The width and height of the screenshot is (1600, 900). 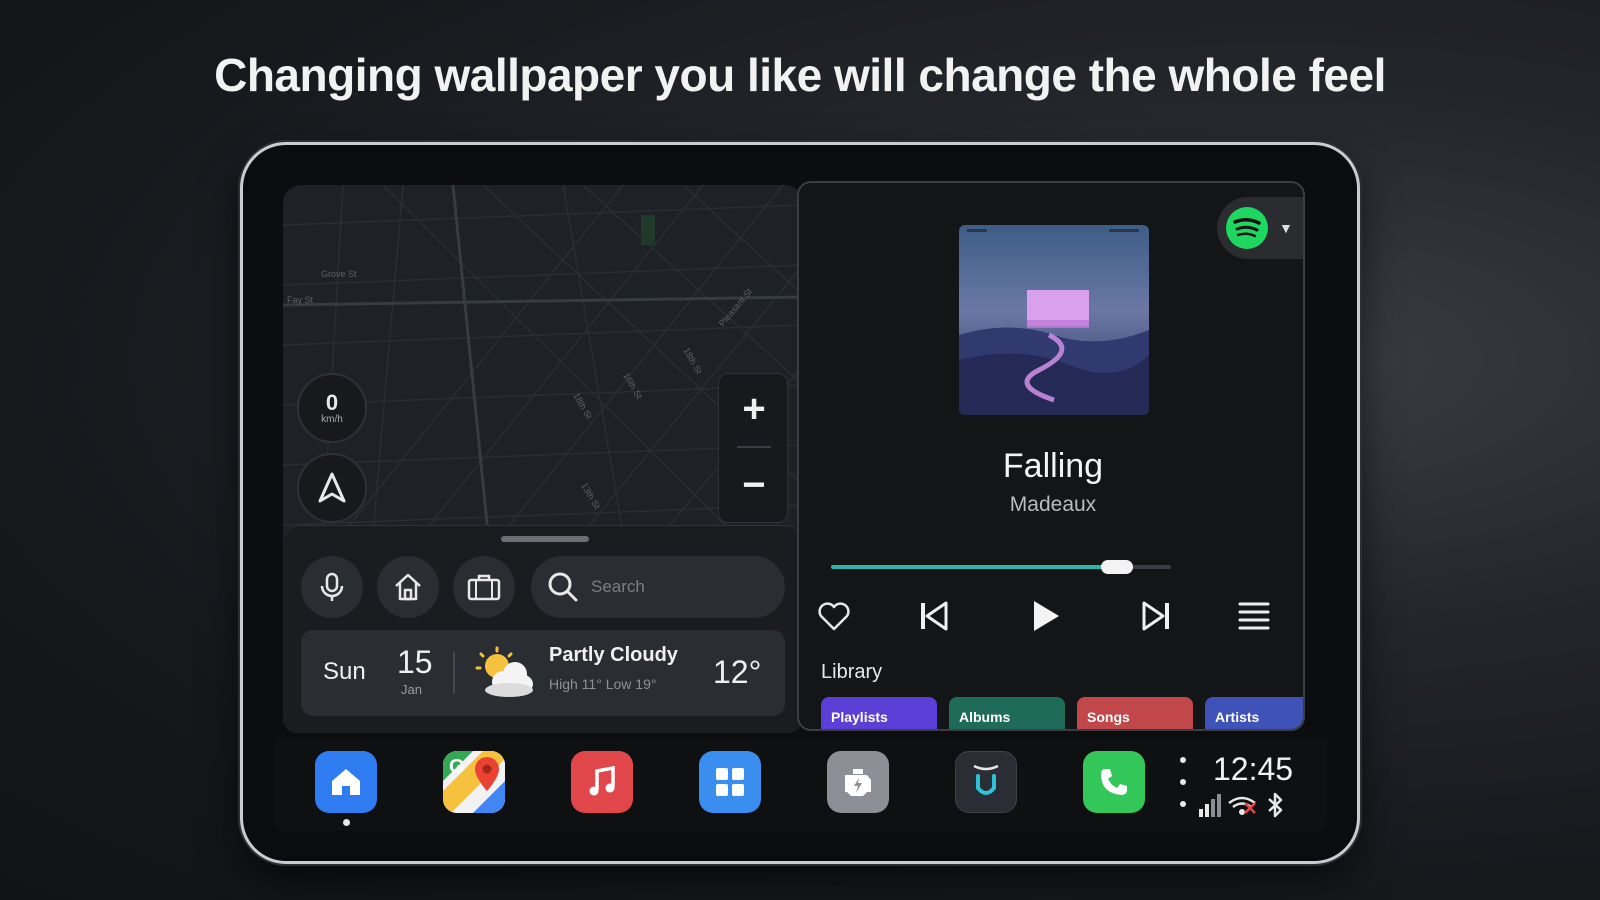 I want to click on music-source-selector: ▼, so click(x=1260, y=228).